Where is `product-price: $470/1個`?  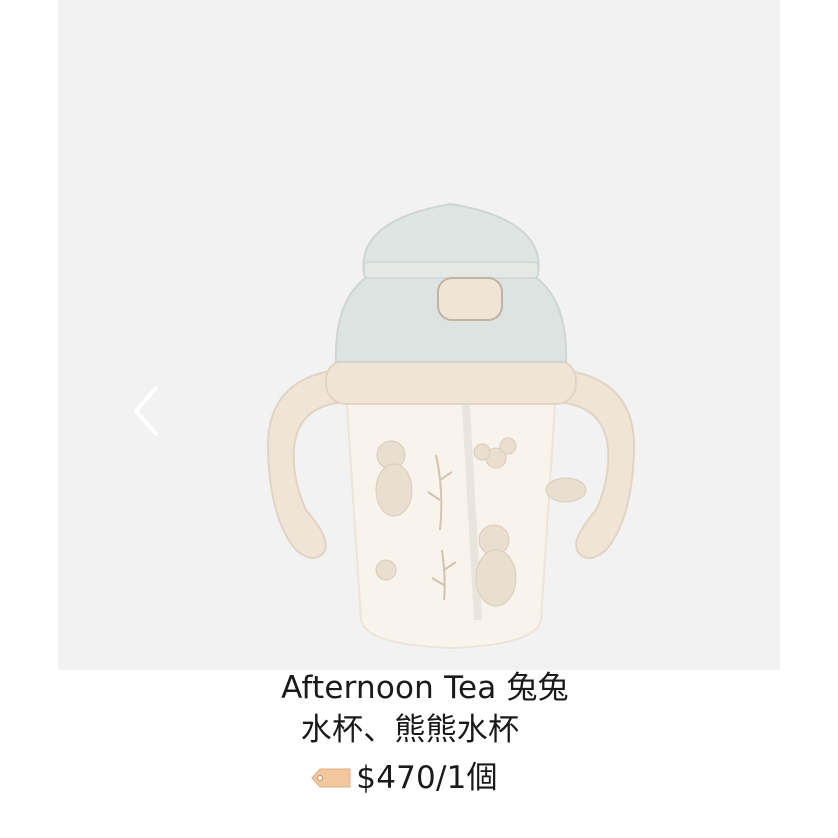
product-price: $470/1個 is located at coordinates (427, 778).